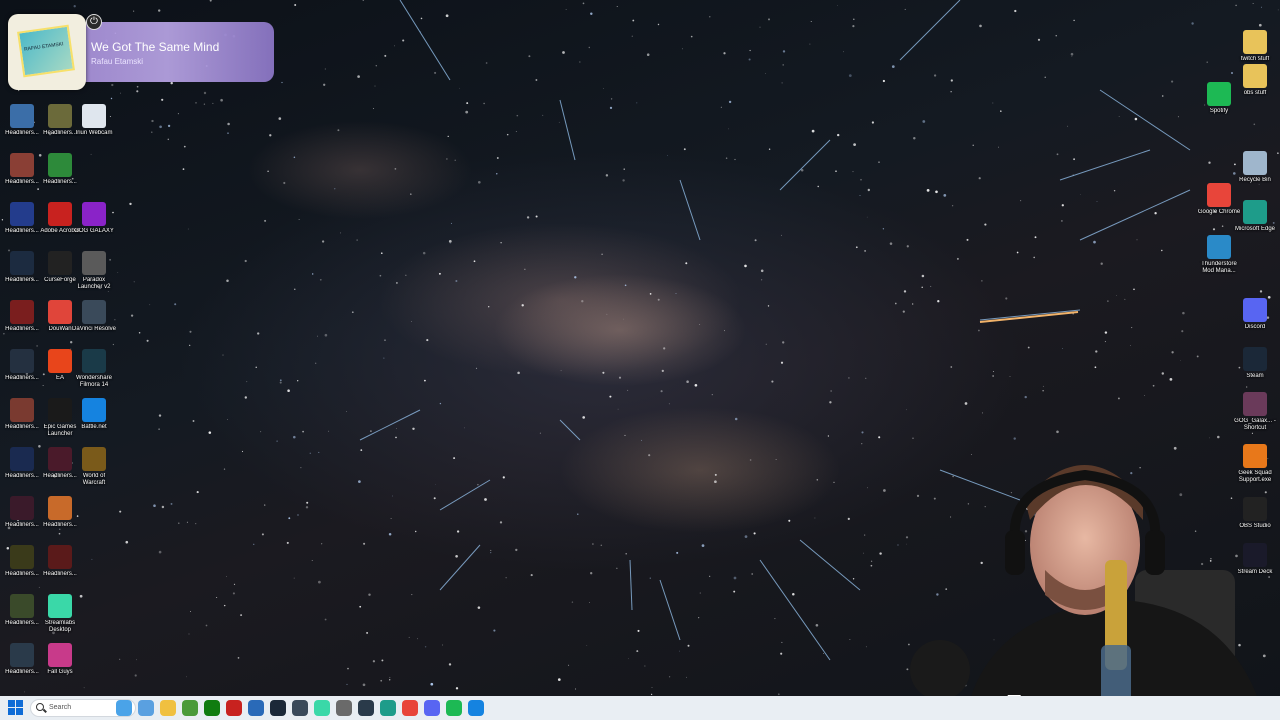  Describe the element at coordinates (190, 708) in the screenshot. I see `minecraft-icon` at that location.